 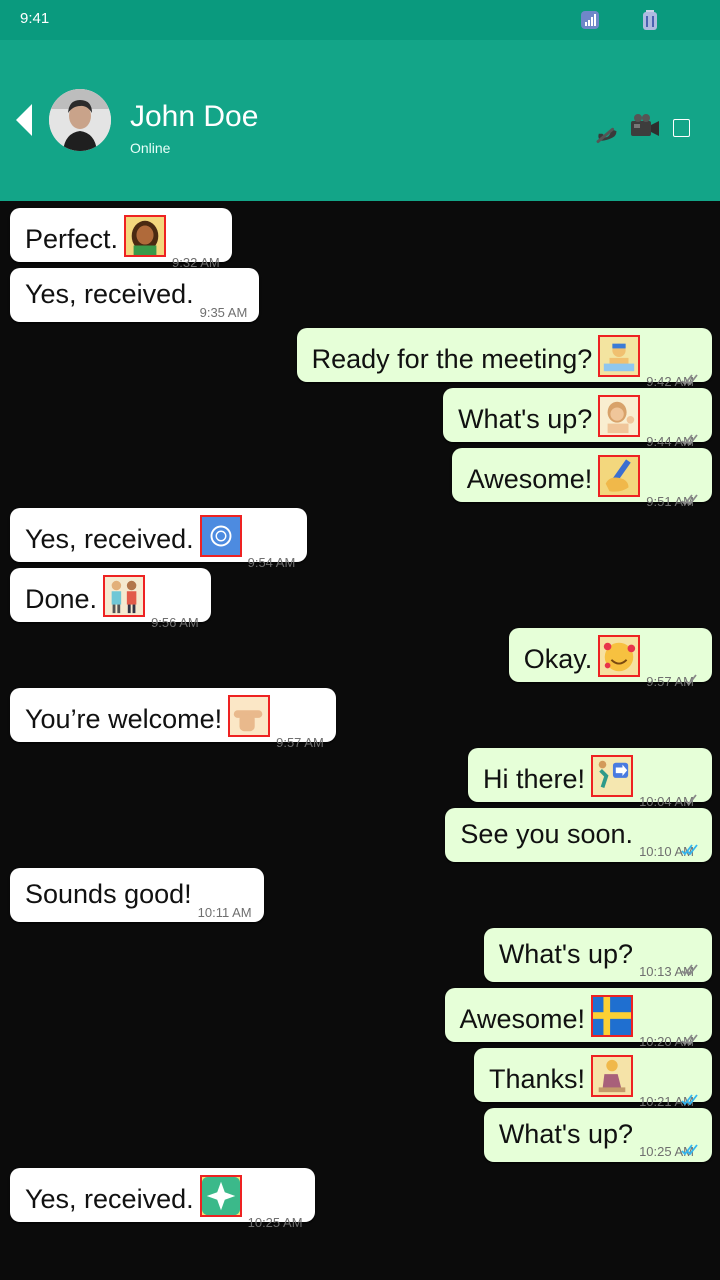 I want to click on outgoing-message: Okay. 9:57 AM, so click(x=360, y=655).